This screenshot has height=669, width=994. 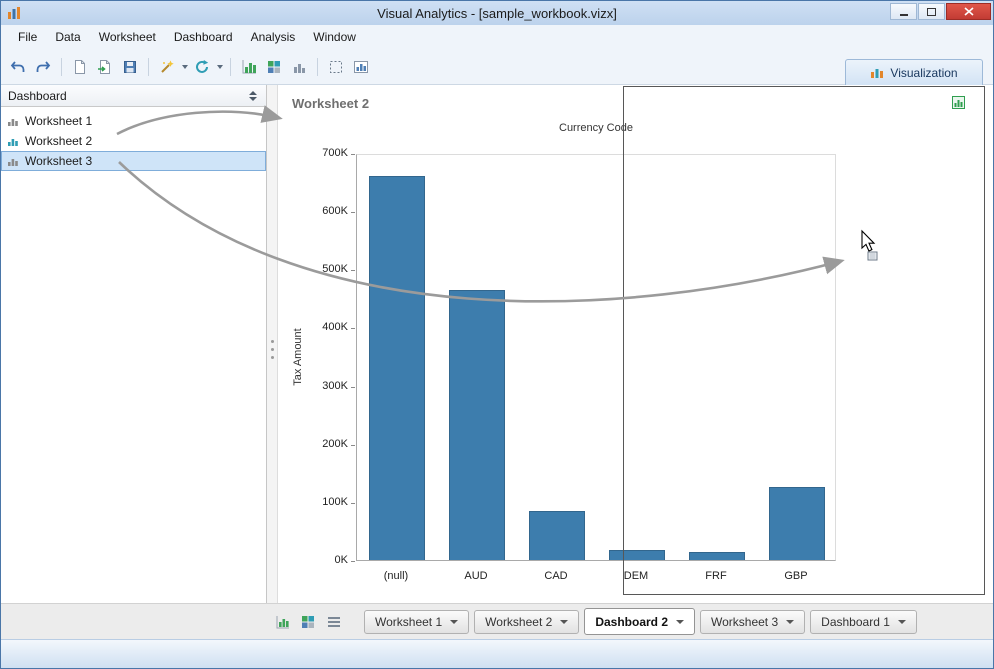 What do you see at coordinates (253, 96) in the screenshot?
I see `sort-toggle-icon` at bounding box center [253, 96].